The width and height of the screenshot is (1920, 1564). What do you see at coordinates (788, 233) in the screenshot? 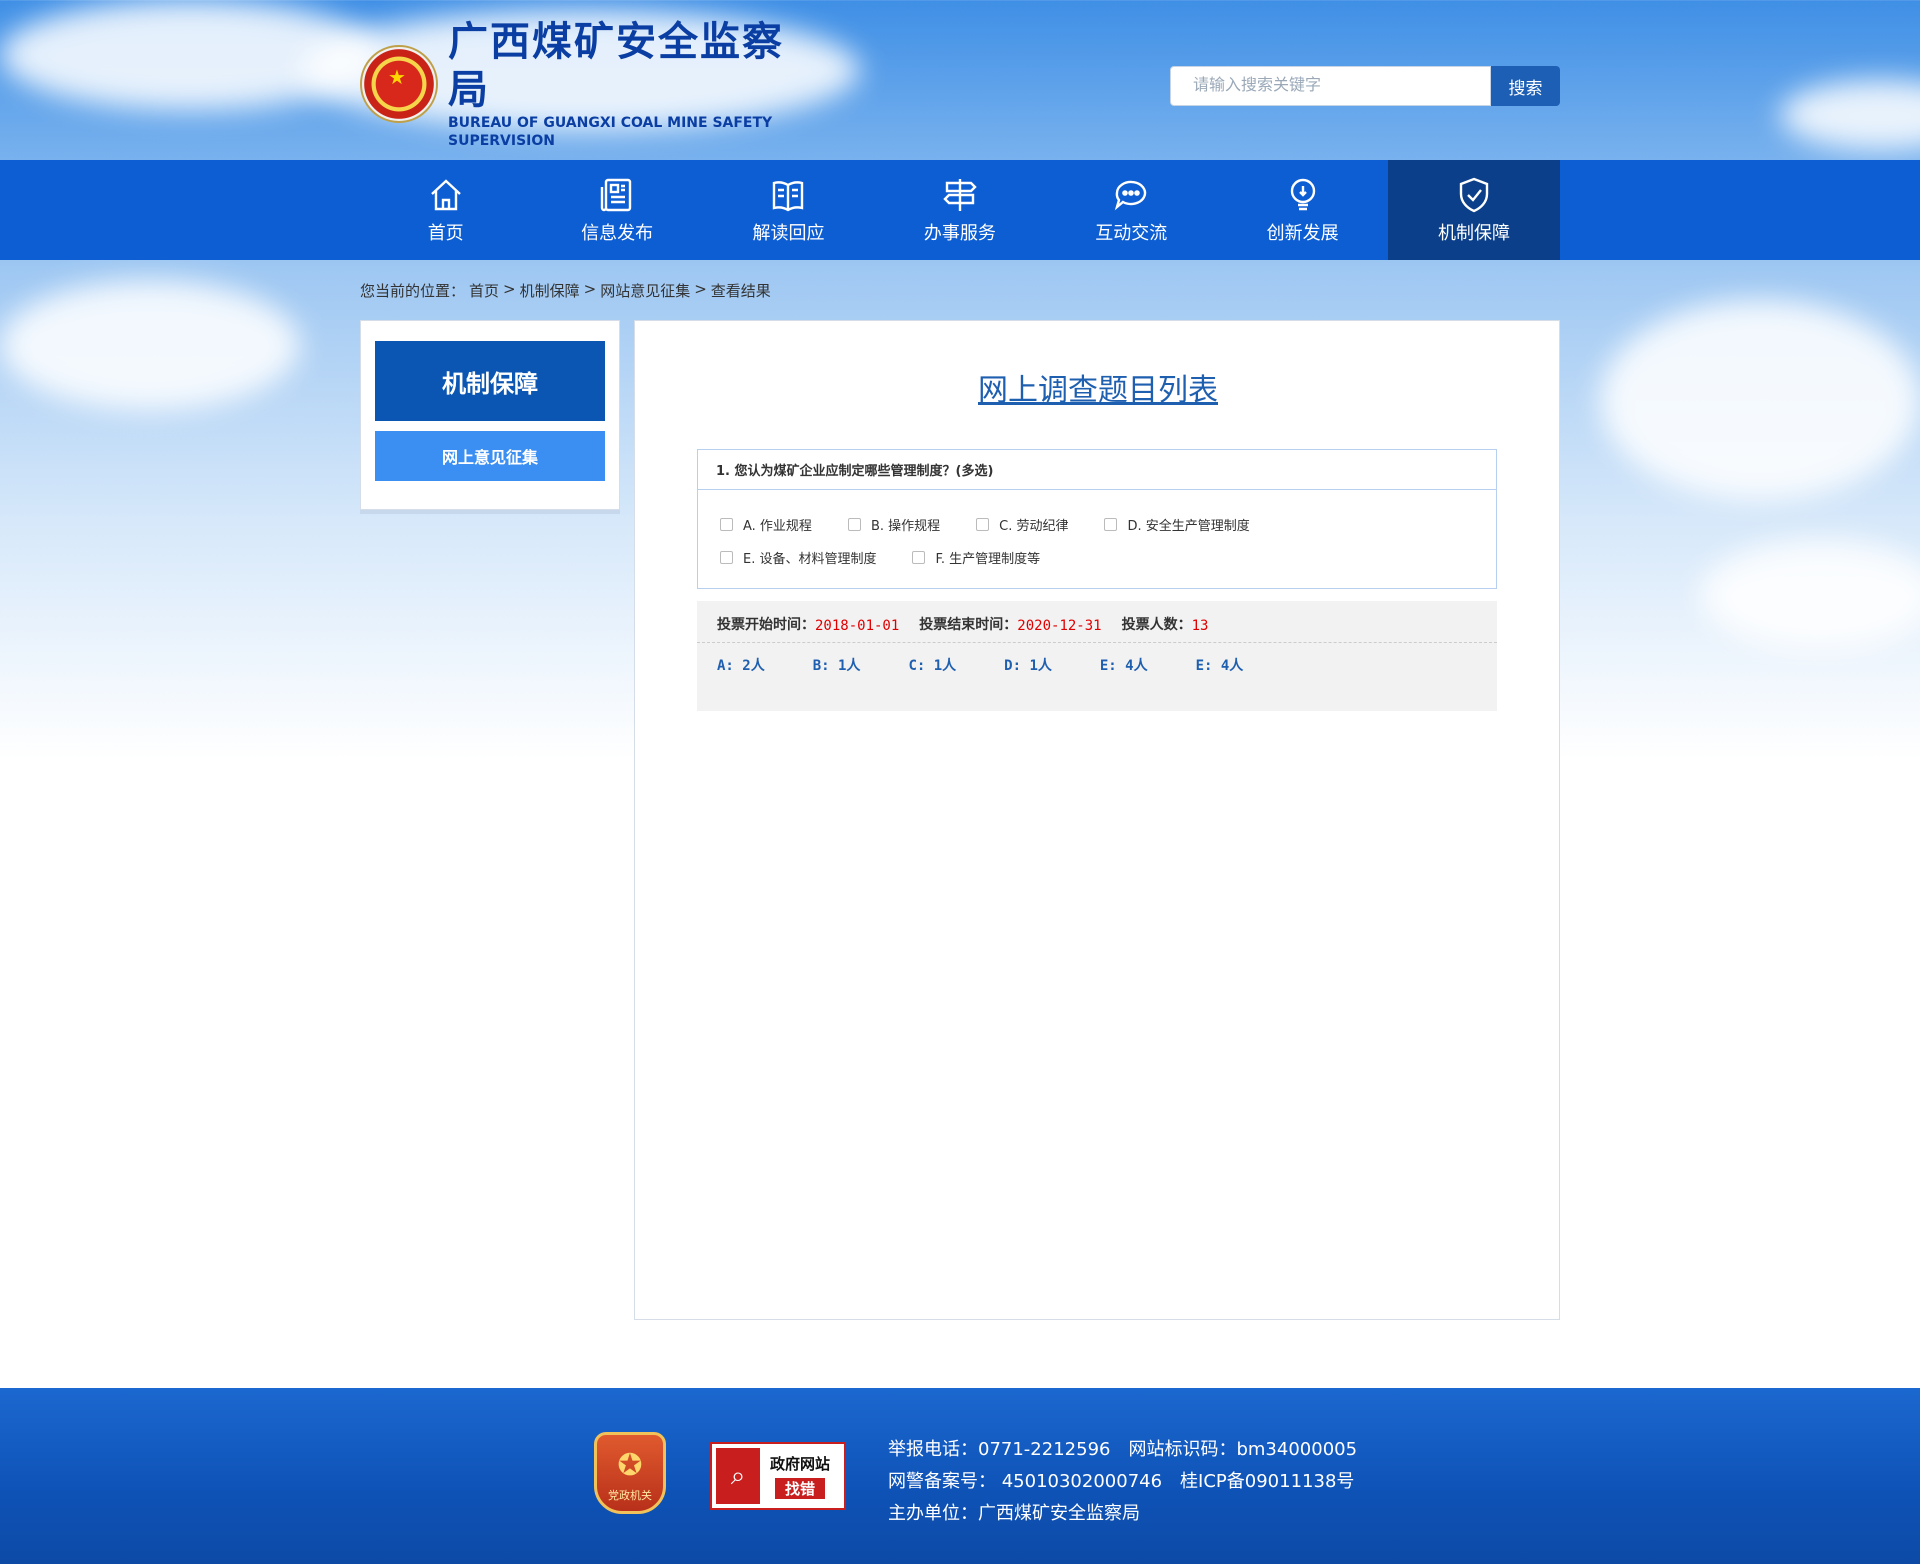
I see `nav-label: 解读回应` at bounding box center [788, 233].